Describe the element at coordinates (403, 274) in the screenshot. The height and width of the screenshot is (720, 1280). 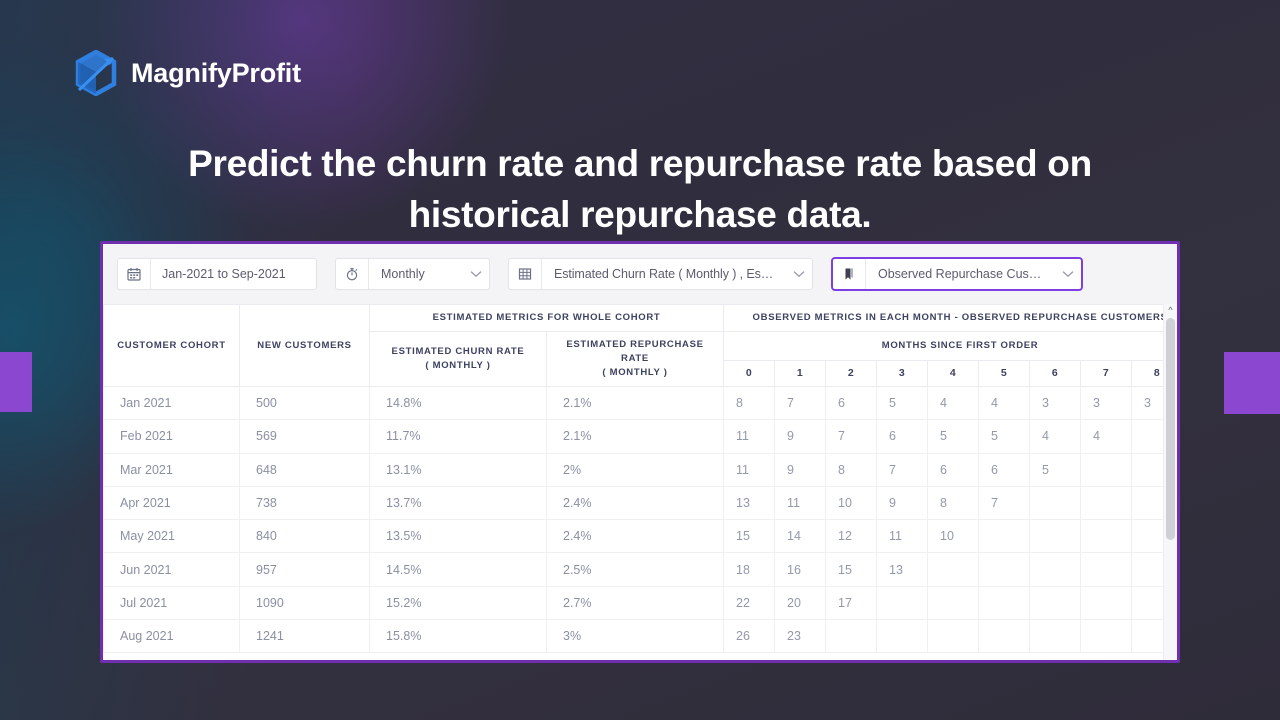
I see `granularity-value: Monthly` at that location.